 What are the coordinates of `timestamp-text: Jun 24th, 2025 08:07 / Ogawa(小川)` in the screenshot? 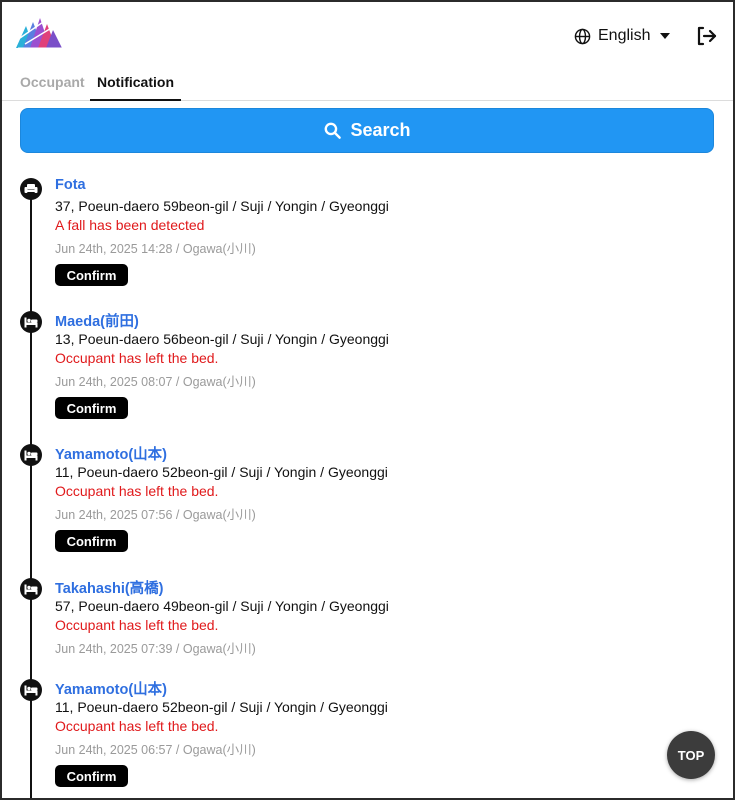 It's located at (155, 382).